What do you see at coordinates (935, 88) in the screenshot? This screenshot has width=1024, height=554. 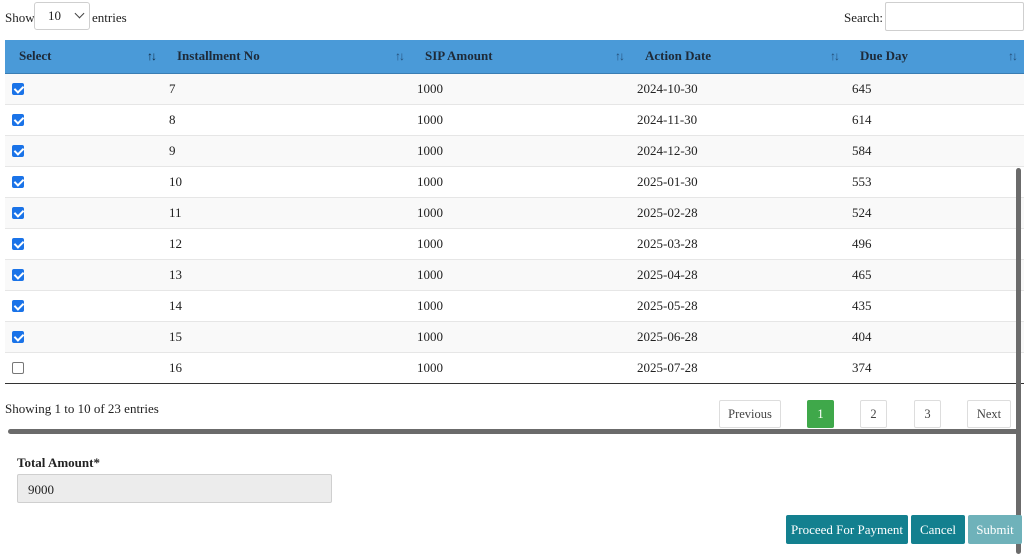 I see `due-day-cell: 645` at bounding box center [935, 88].